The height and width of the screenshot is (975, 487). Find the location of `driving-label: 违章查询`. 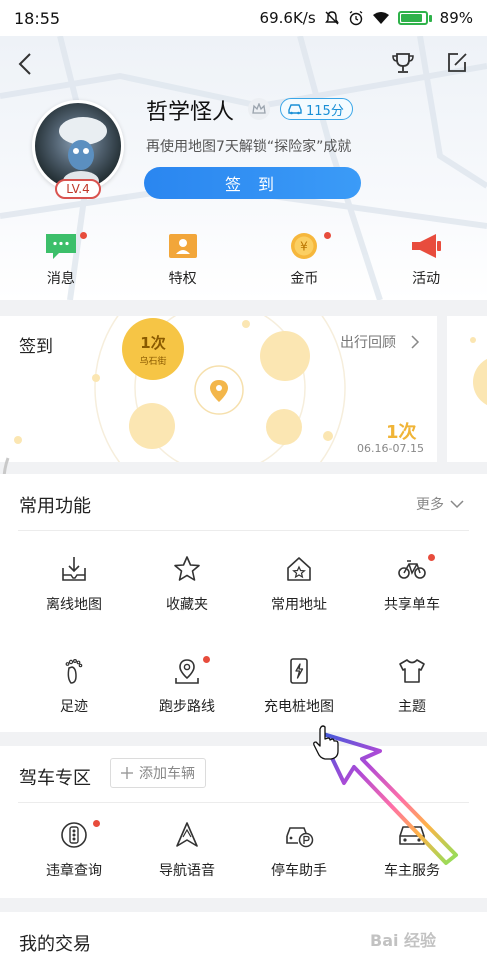

driving-label: 违章查询 is located at coordinates (74, 871).